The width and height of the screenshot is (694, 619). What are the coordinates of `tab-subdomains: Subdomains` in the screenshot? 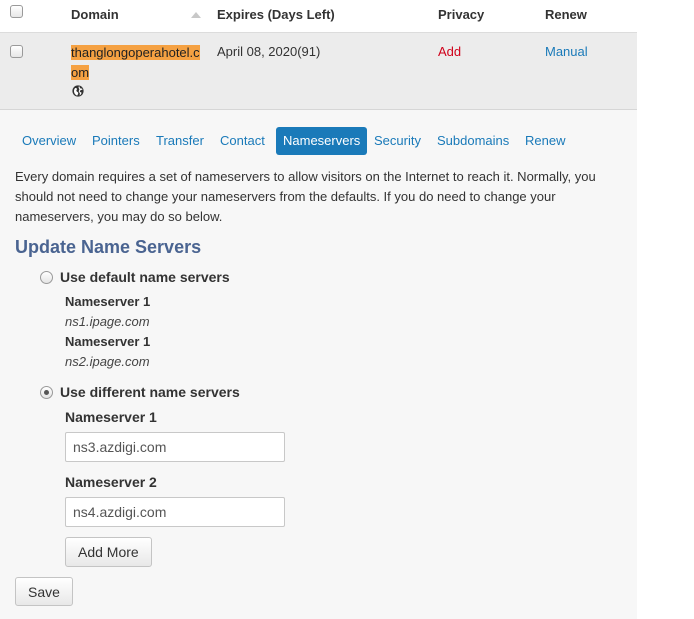 It's located at (473, 141).